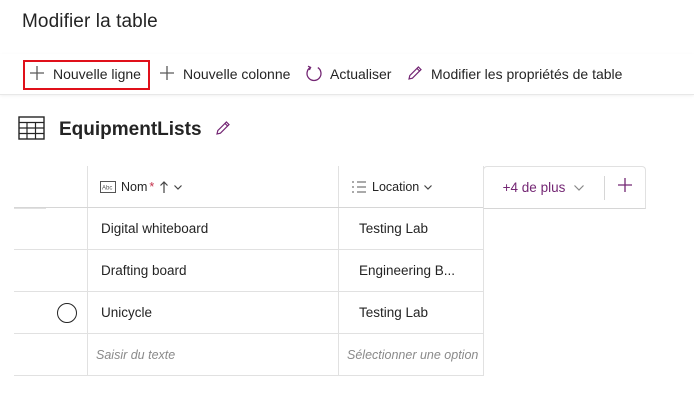 This screenshot has height=401, width=694. I want to click on location-select: Sélectionner une option, so click(411, 354).